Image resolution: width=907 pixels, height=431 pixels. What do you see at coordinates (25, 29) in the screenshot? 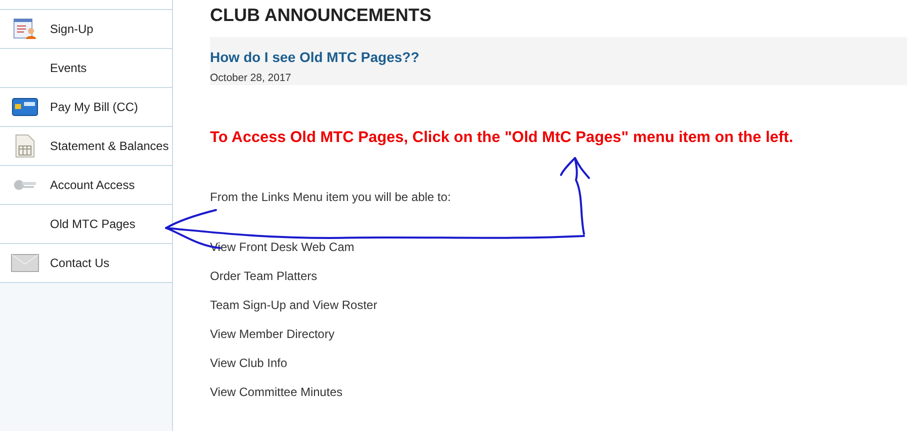
I see `form-icon` at bounding box center [25, 29].